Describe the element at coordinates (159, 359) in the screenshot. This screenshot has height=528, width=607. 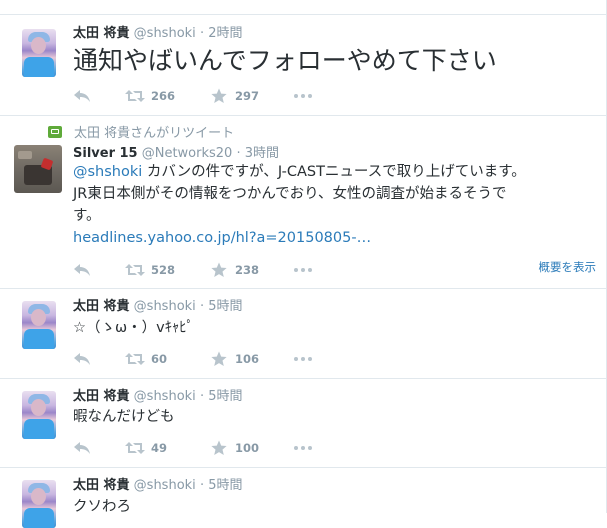
I see `retweet-count: 60` at that location.